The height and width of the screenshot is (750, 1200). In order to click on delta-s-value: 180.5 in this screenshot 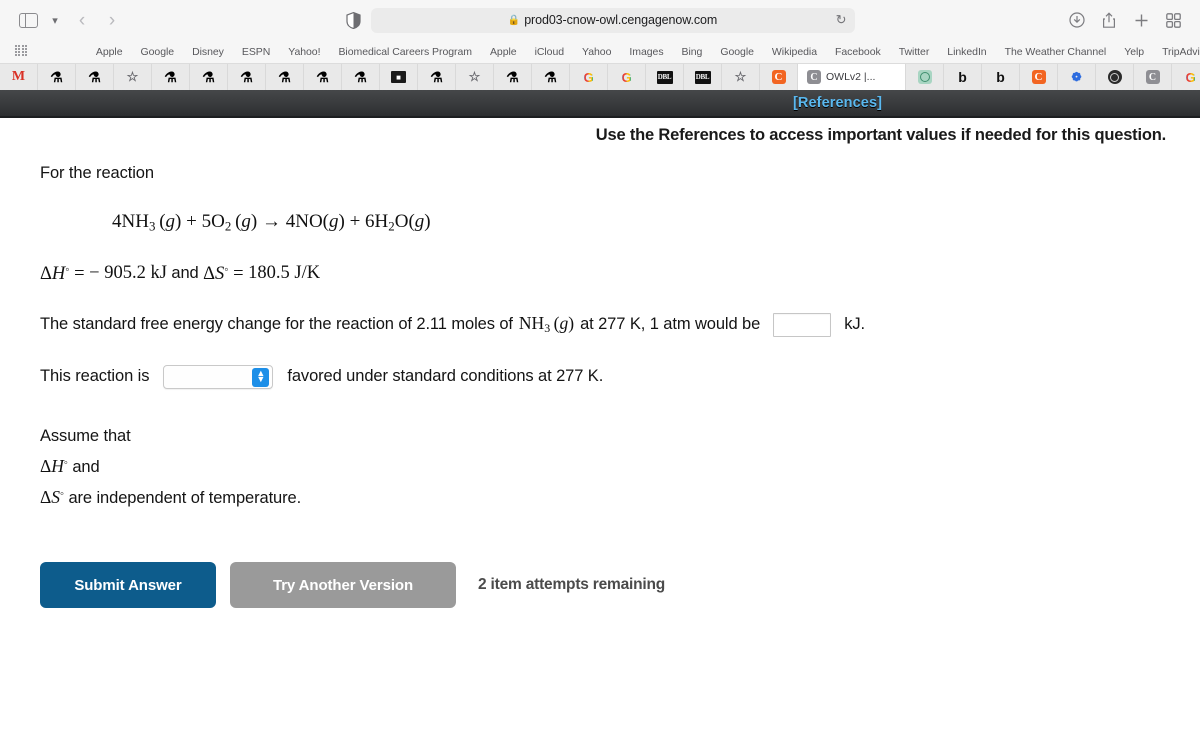, I will do `click(269, 273)`.